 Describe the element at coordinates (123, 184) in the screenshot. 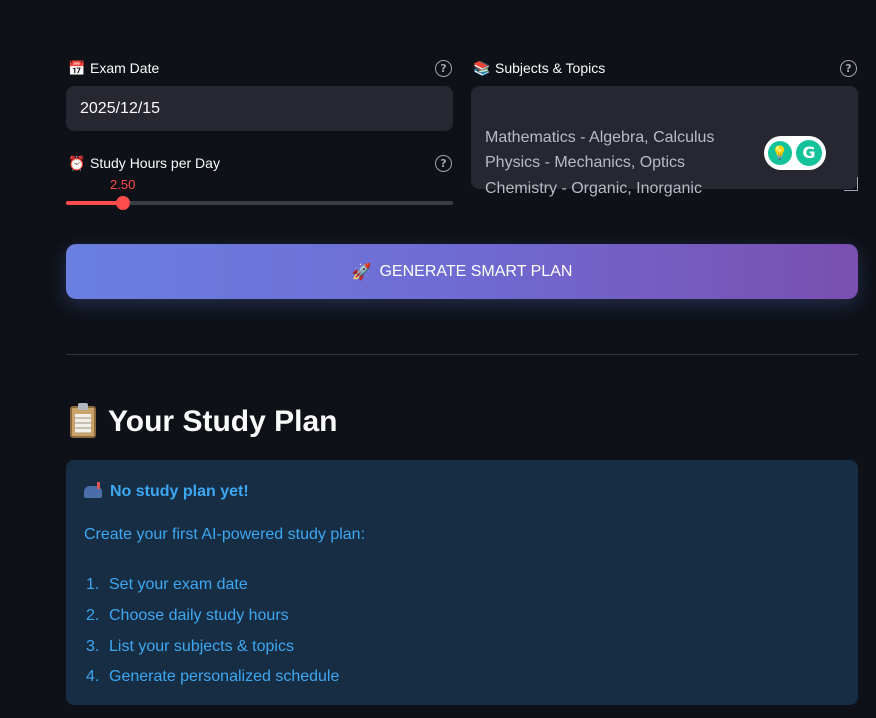

I see `study-hours-slider-value: 2.50` at that location.